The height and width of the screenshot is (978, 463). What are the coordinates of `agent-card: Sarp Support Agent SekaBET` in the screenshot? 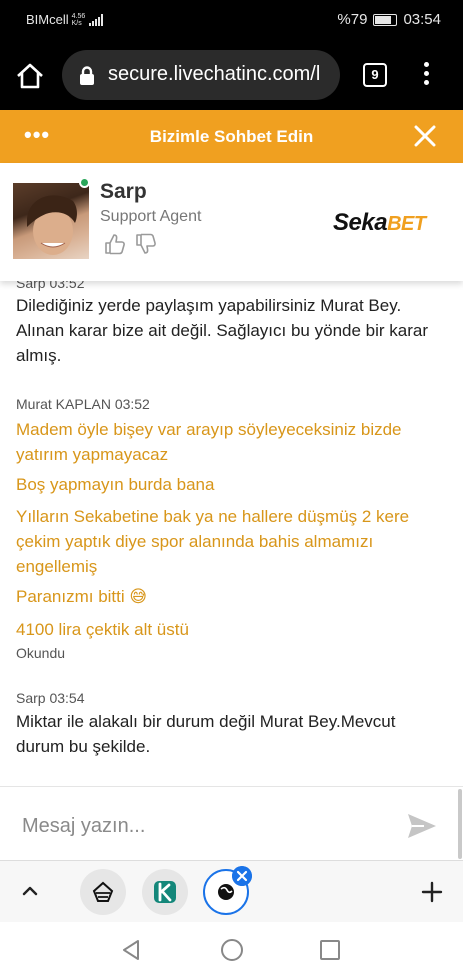 It's located at (231, 222).